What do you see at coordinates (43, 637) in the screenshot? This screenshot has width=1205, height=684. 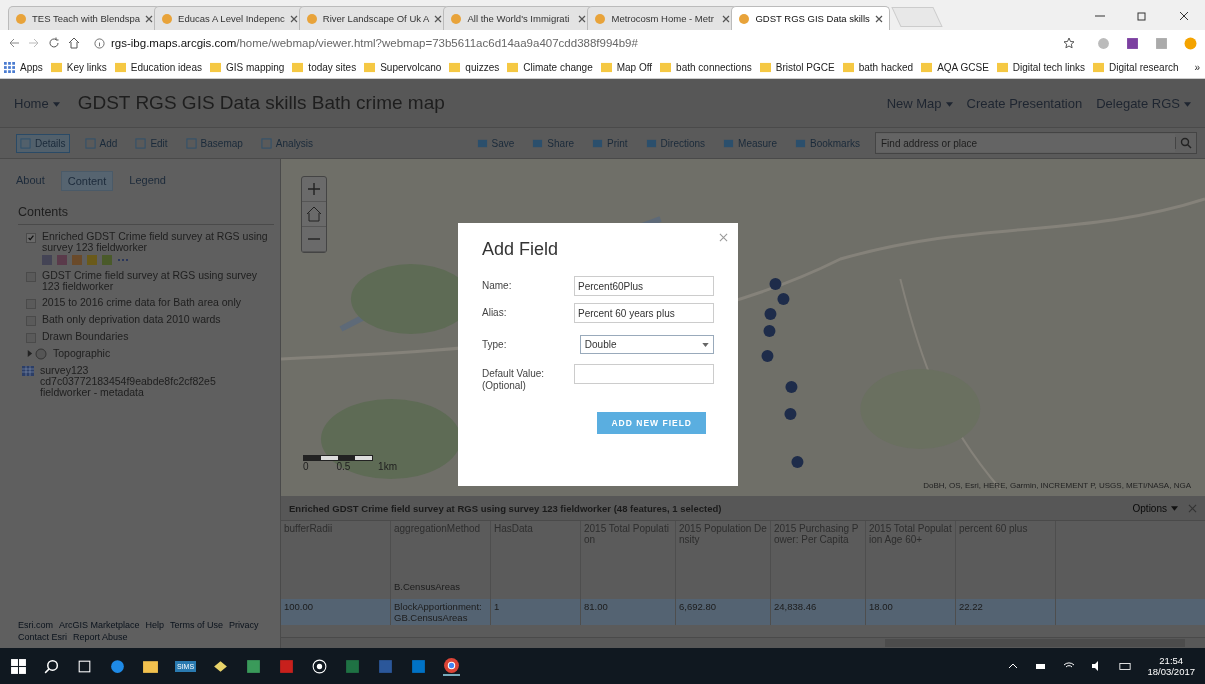 I see `footer-link: Contact Esri` at bounding box center [43, 637].